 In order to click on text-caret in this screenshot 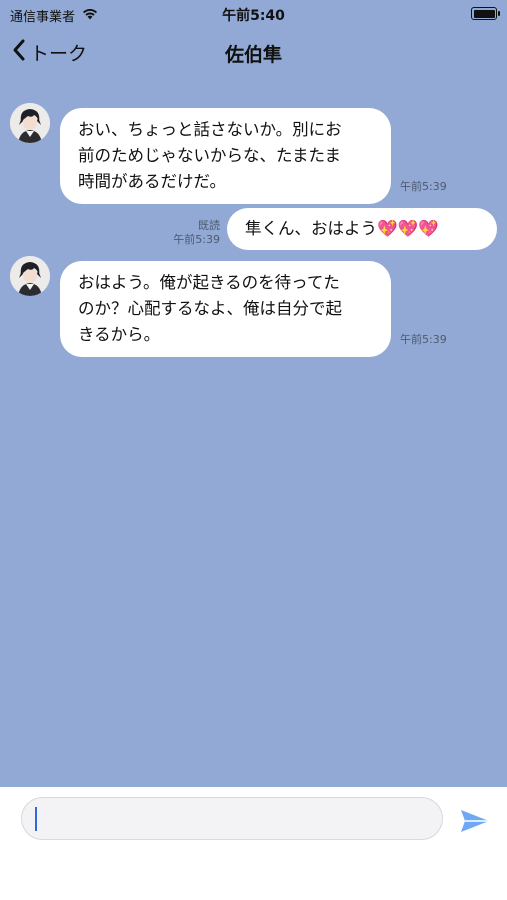, I will do `click(36, 819)`.